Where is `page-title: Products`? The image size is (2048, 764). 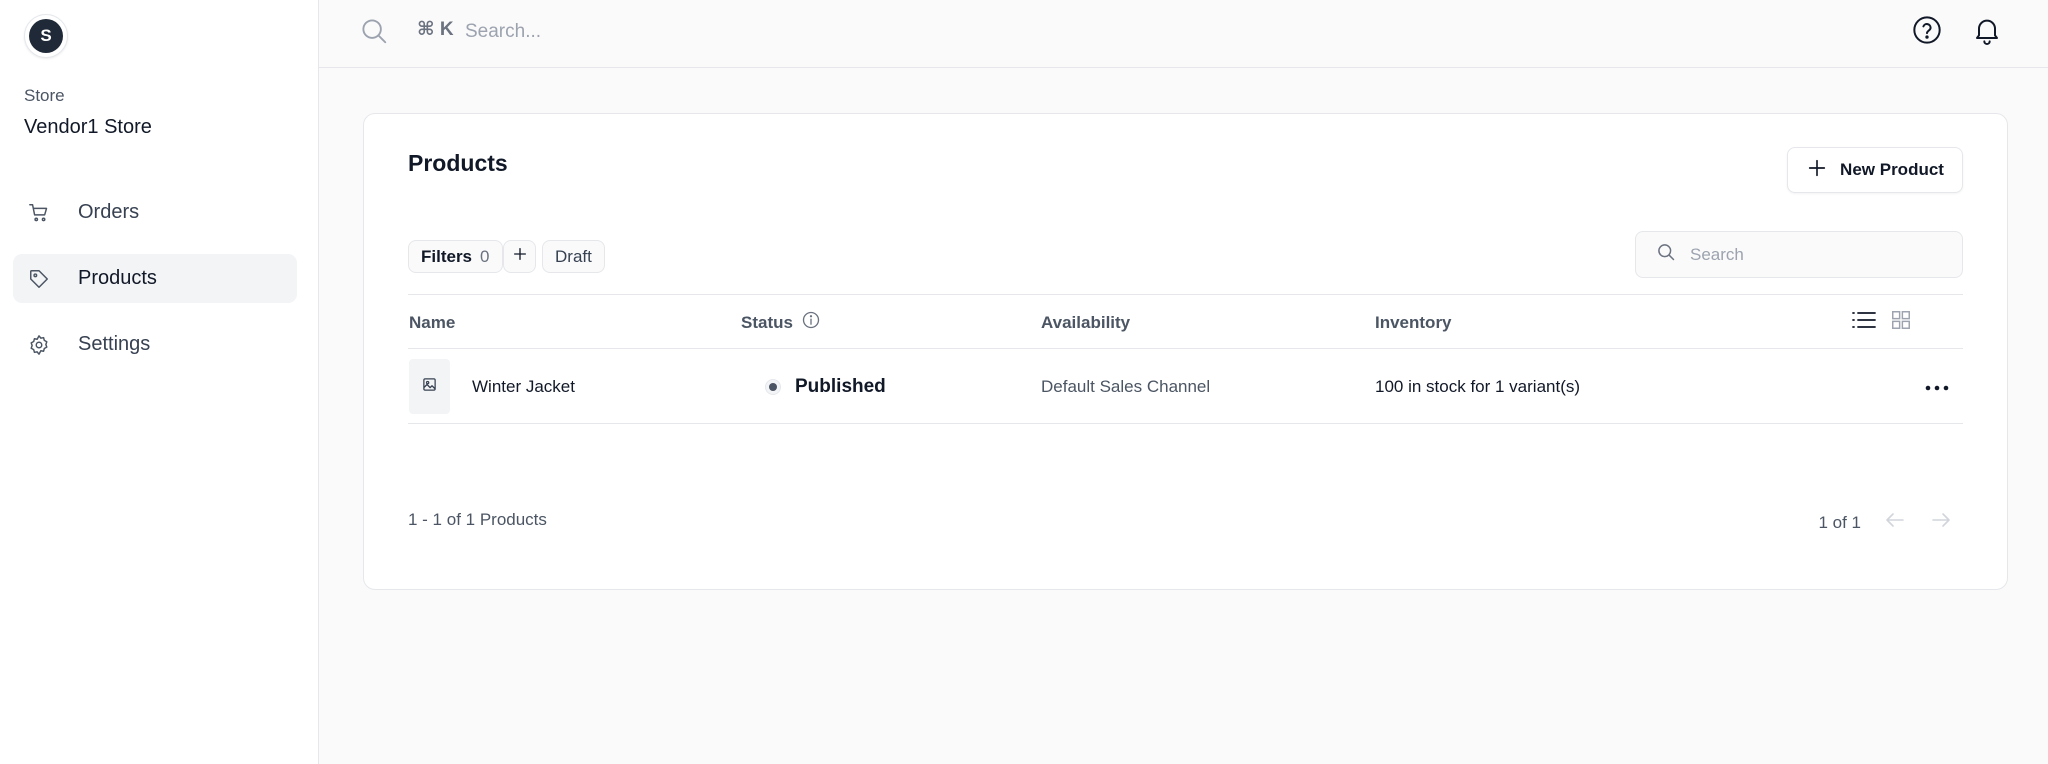 page-title: Products is located at coordinates (458, 163).